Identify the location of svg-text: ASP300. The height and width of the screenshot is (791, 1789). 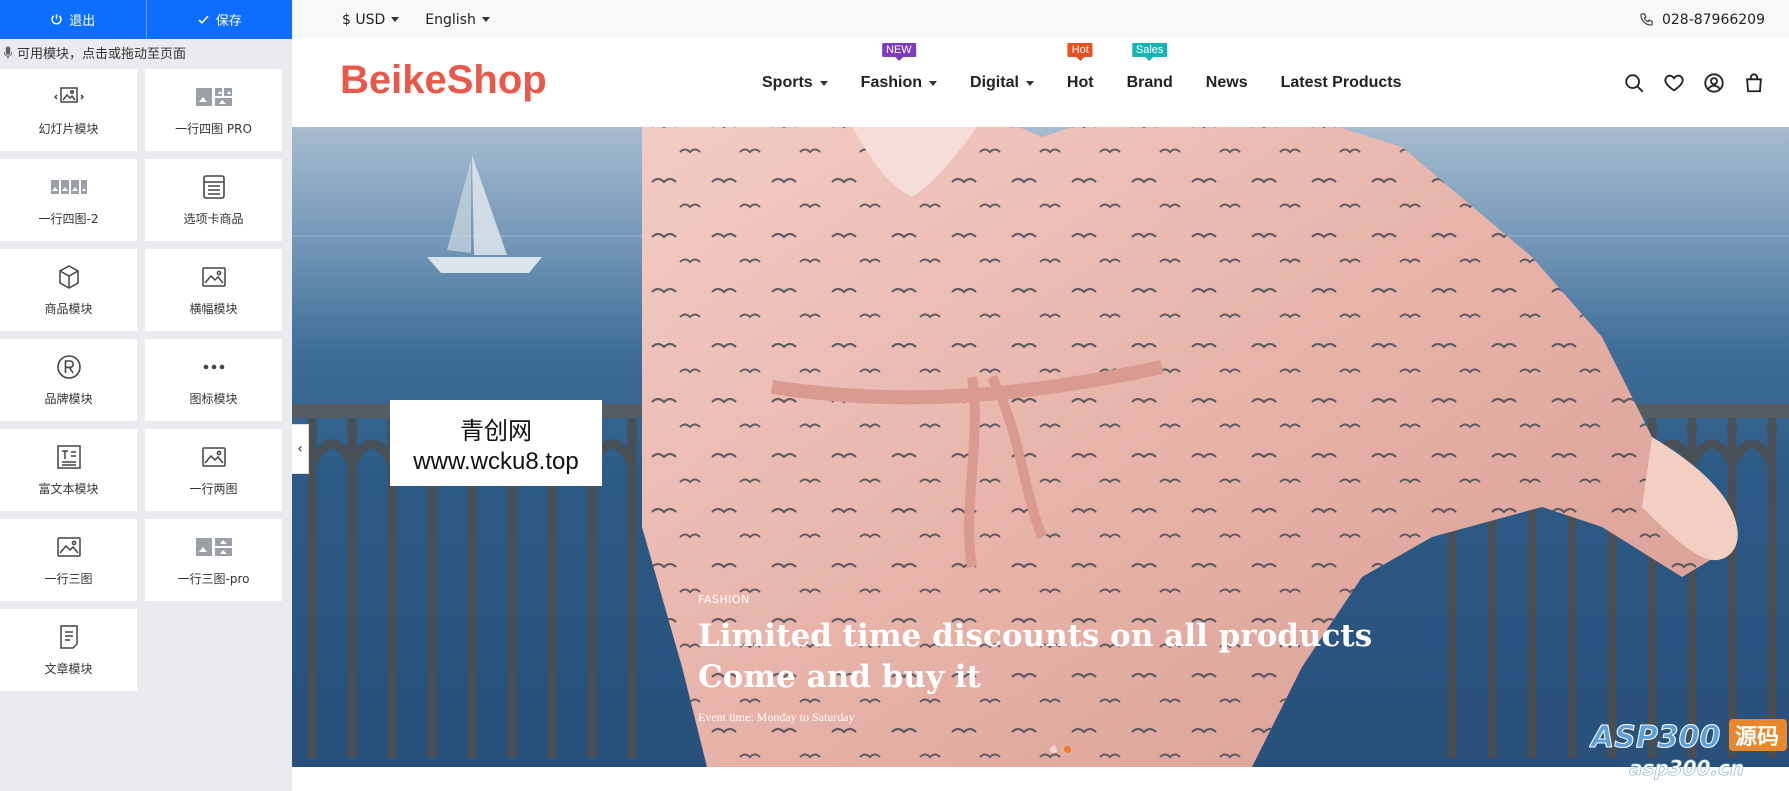
(1654, 737).